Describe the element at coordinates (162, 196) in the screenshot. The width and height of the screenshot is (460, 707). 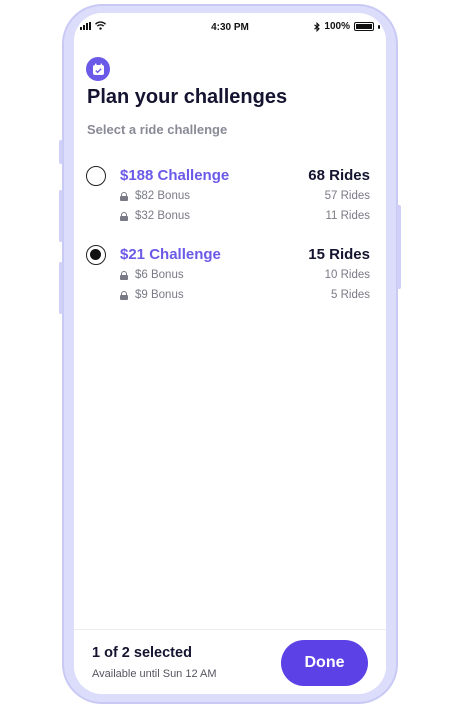
I see `bonus-label: $82 Bonus` at that location.